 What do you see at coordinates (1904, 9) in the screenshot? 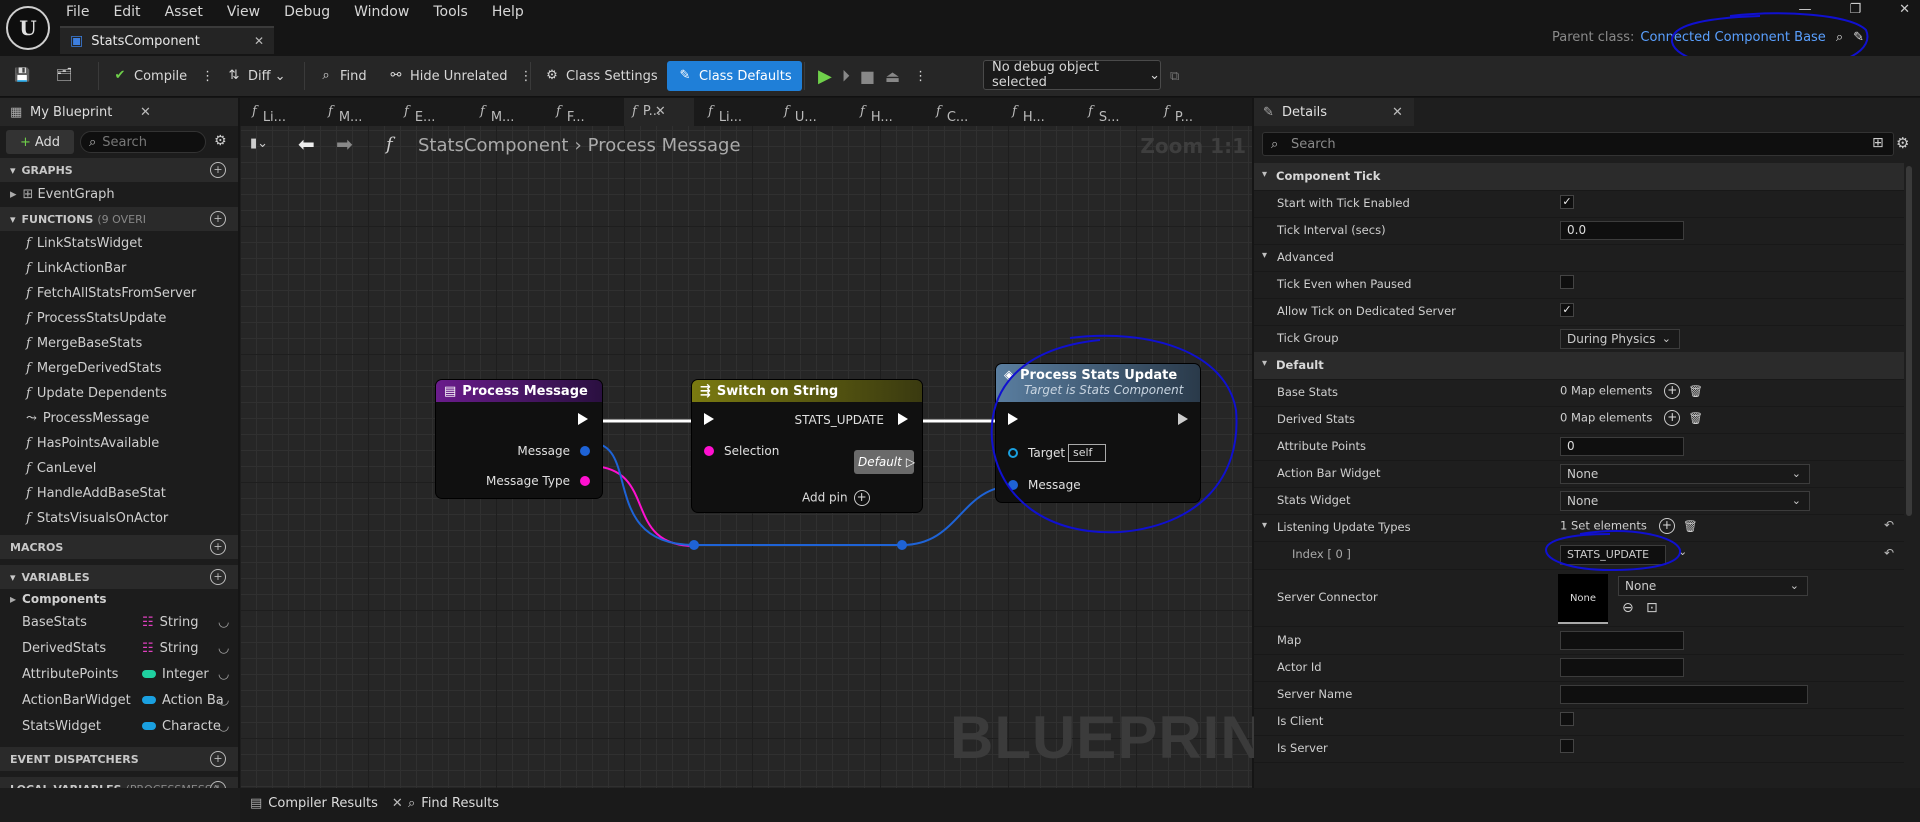
I see `close-window-icon: ✕` at bounding box center [1904, 9].